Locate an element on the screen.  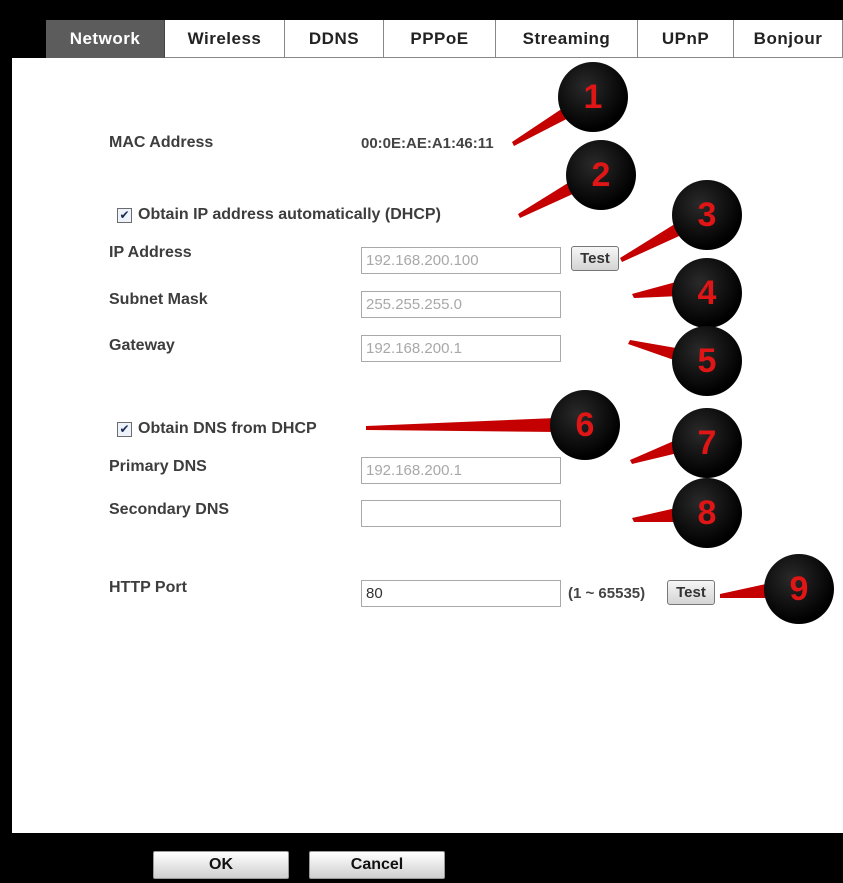
callout-5: 5 is located at coordinates (707, 361).